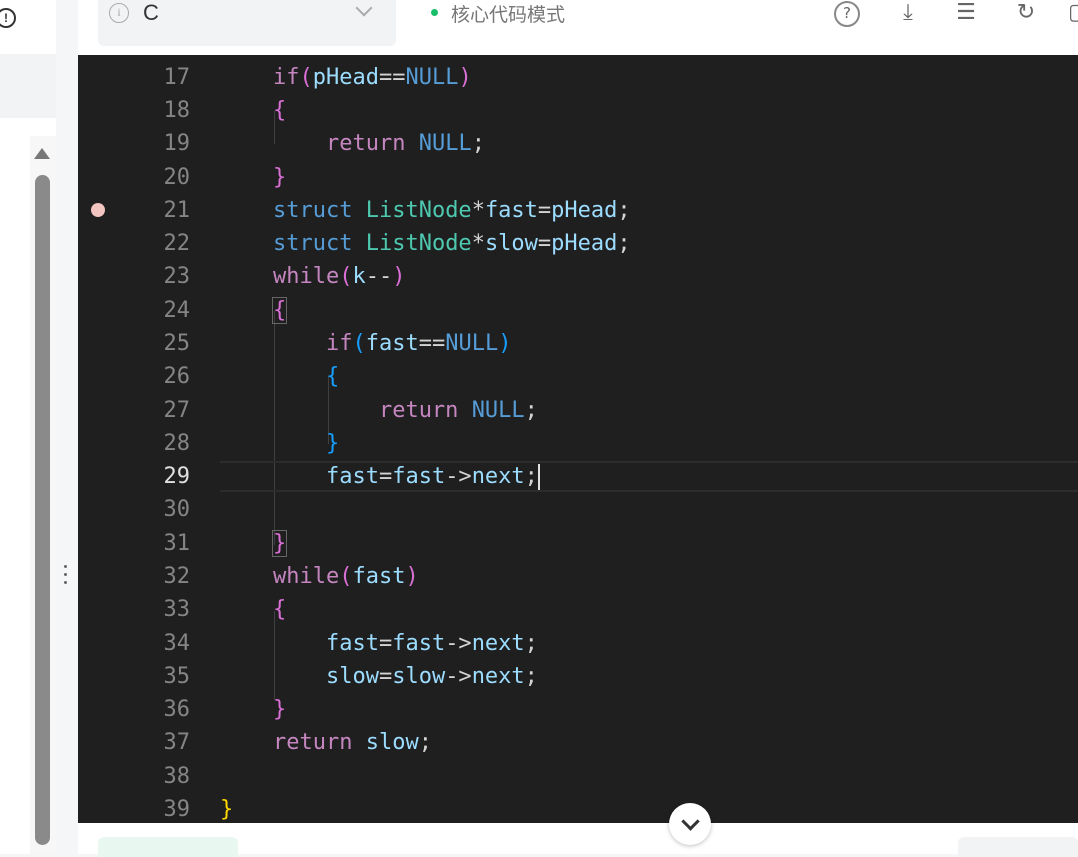 The height and width of the screenshot is (857, 1078). Describe the element at coordinates (434, 12) in the screenshot. I see `mode-status-dot` at that location.